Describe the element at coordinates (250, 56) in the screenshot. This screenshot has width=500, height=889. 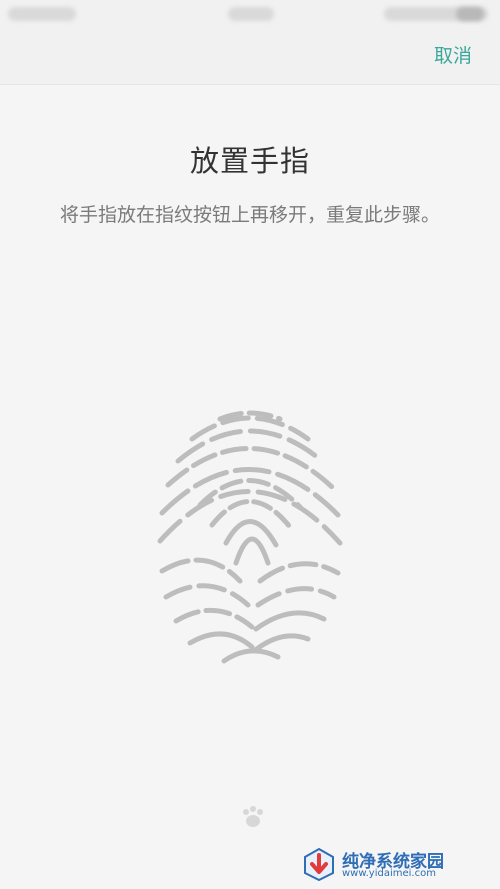
I see `action-bar: 取消` at that location.